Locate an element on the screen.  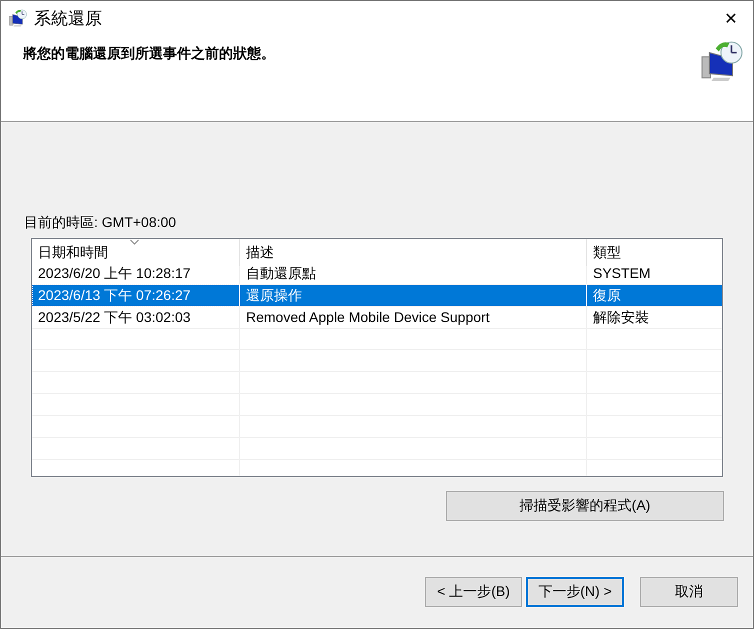
list-row: 2023/6/13 下午 07:26:27 還原操作 復原 is located at coordinates (377, 295).